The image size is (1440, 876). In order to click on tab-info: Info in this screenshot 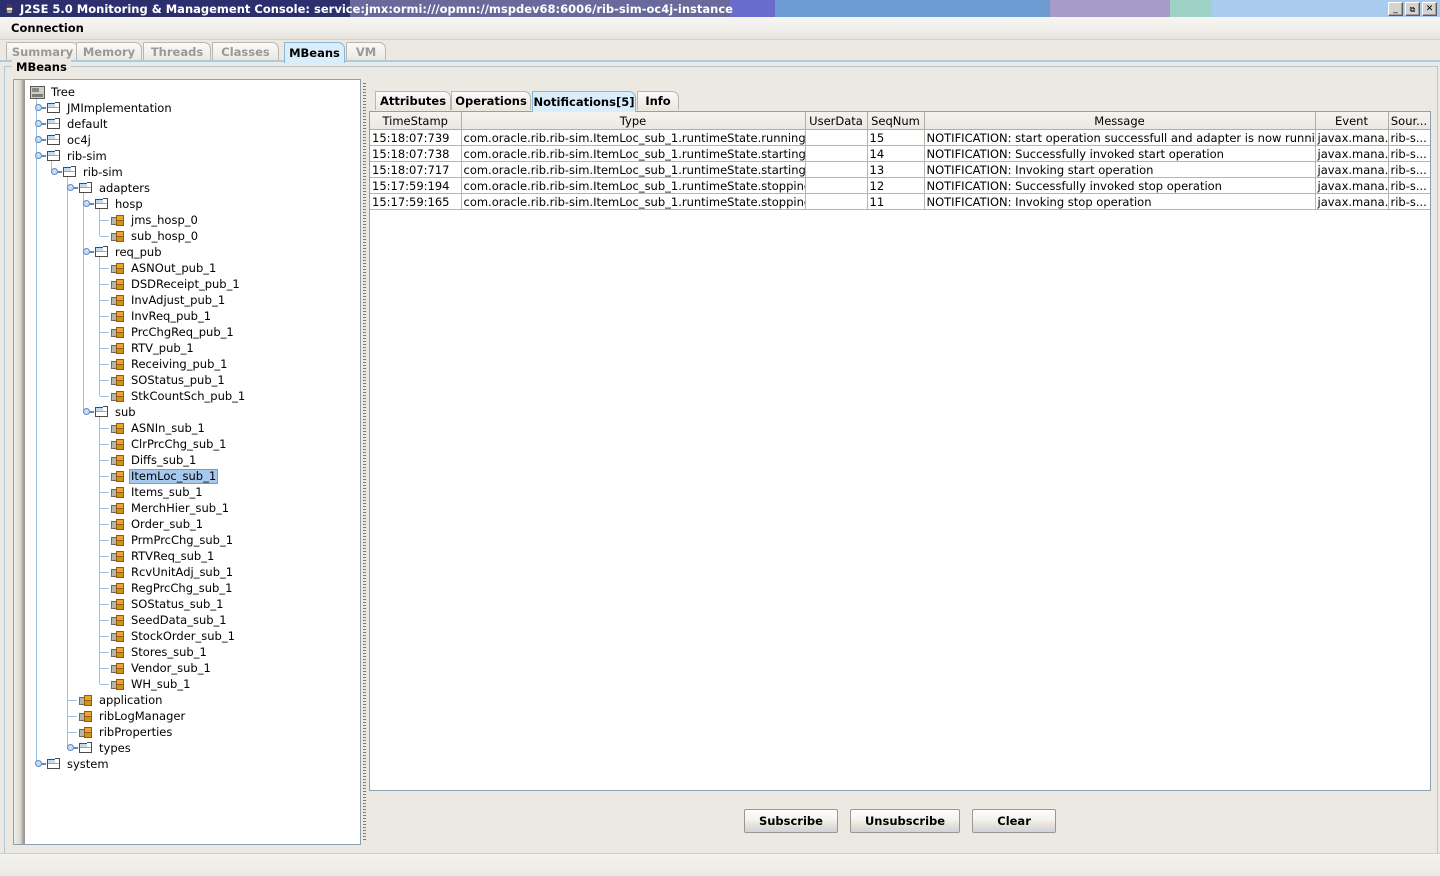, I will do `click(658, 100)`.